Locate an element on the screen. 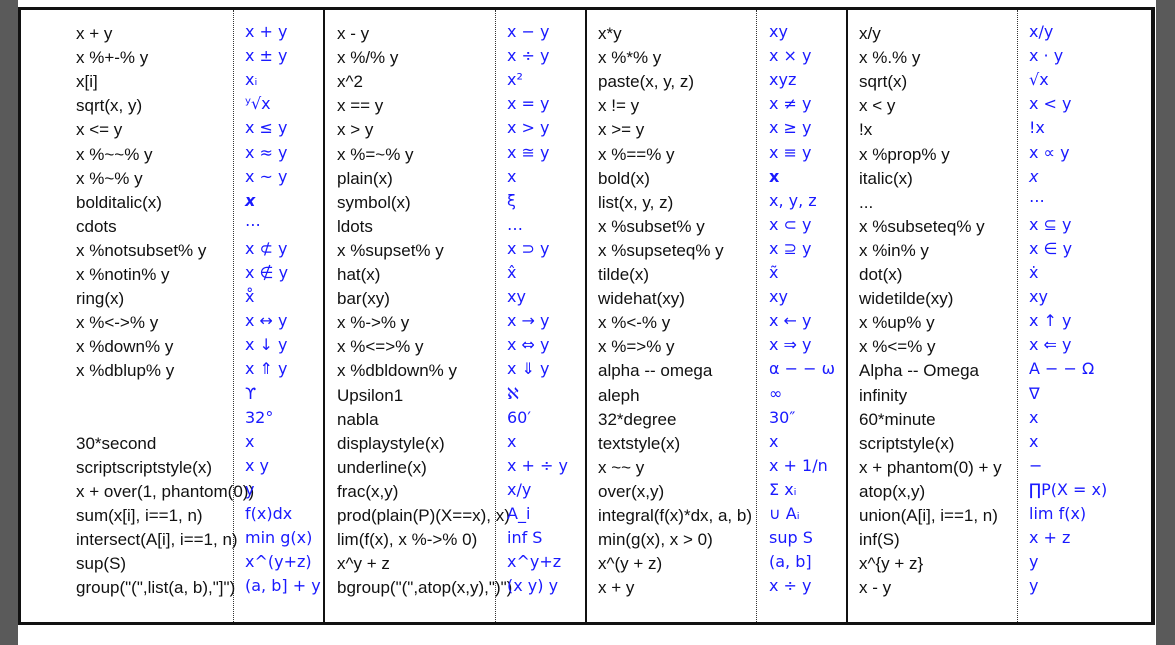 The height and width of the screenshot is (645, 1175). expression-cell: aleph is located at coordinates (619, 395).